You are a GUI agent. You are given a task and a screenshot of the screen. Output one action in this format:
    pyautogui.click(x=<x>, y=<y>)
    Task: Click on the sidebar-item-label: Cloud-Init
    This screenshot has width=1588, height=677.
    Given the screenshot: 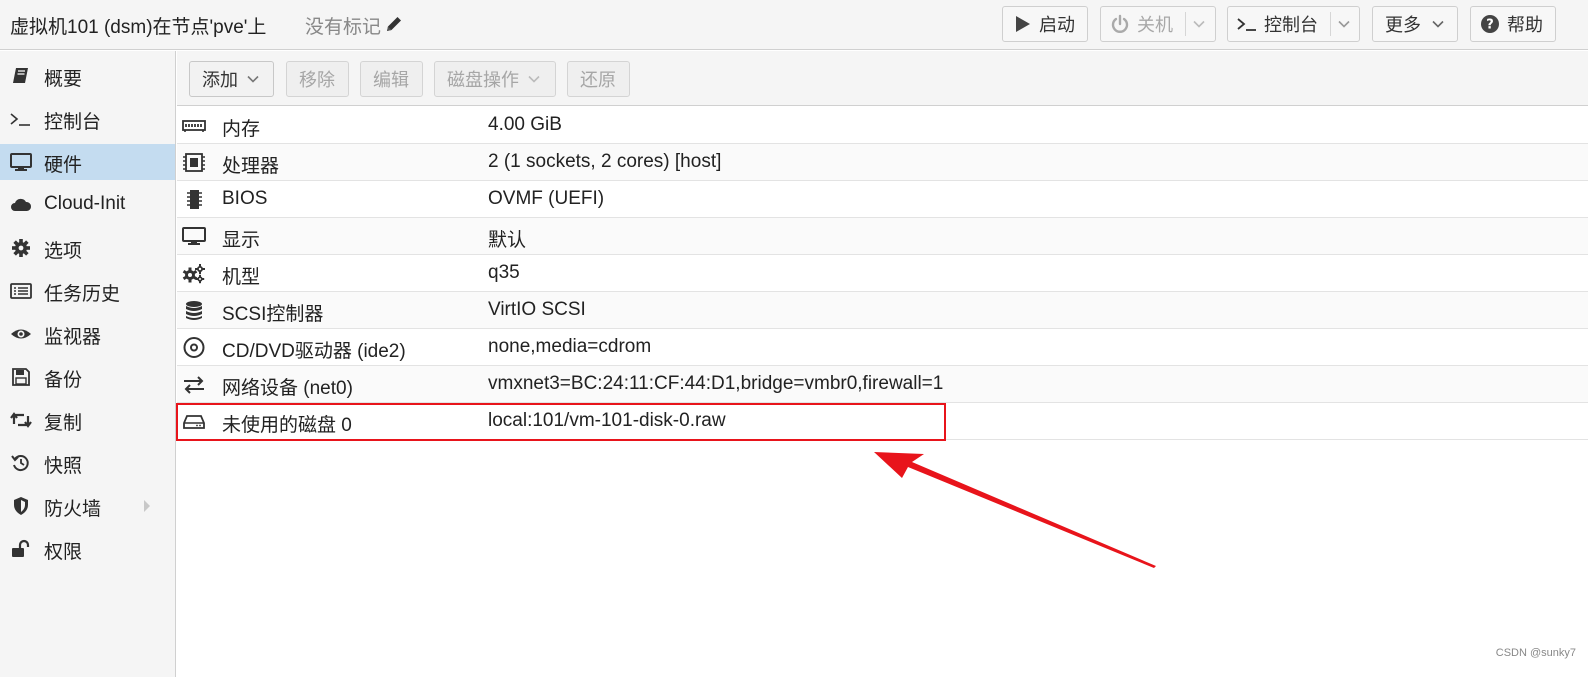 What is the action you would take?
    pyautogui.click(x=85, y=203)
    